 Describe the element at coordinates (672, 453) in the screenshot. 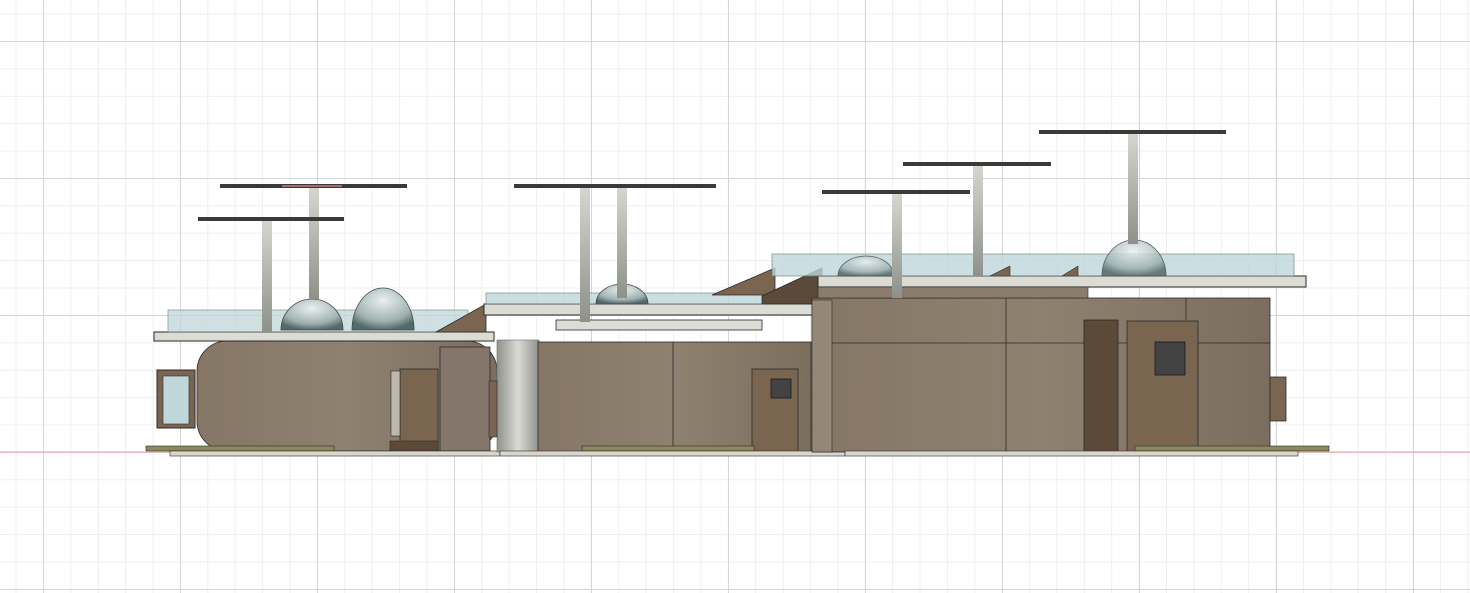

I see `center-plinth` at that location.